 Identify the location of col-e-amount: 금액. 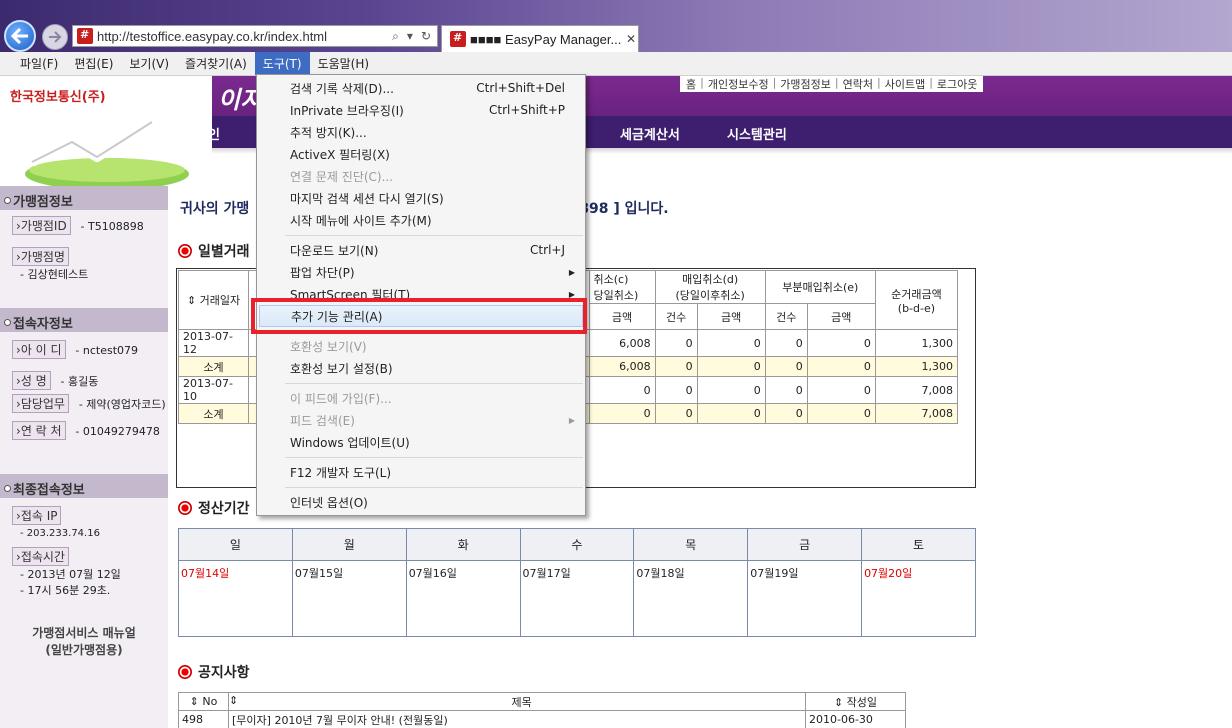
(841, 316).